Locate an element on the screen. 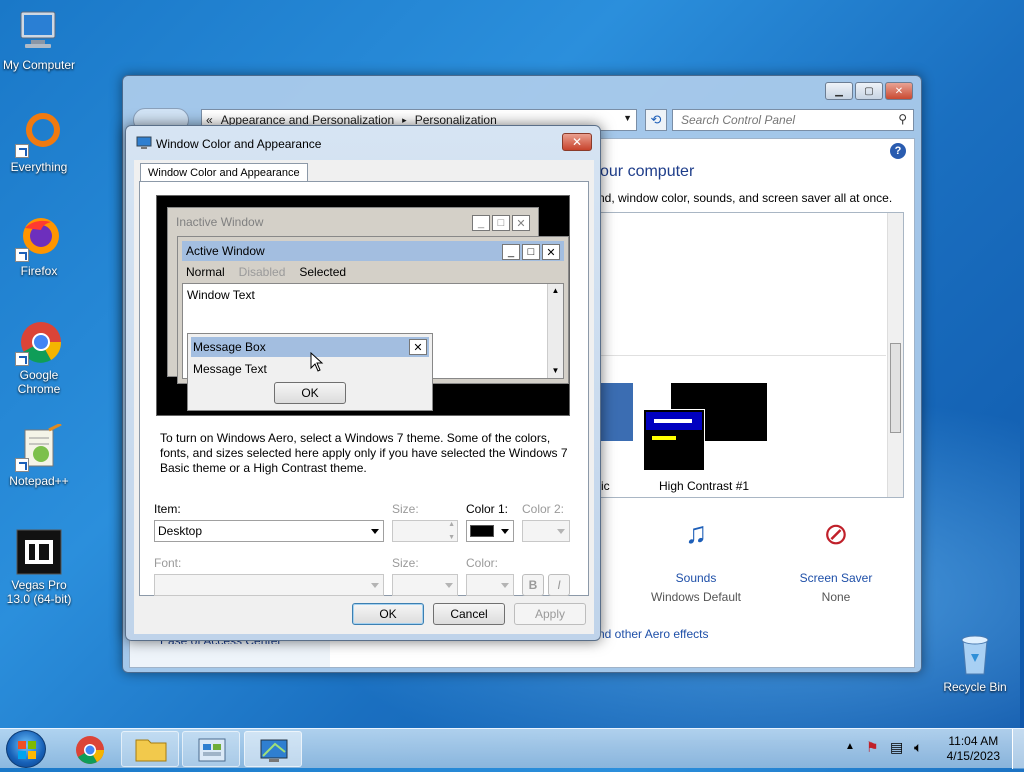 This screenshot has height=772, width=1024. desktop-icon-label: Everything is located at coordinates (39, 167).